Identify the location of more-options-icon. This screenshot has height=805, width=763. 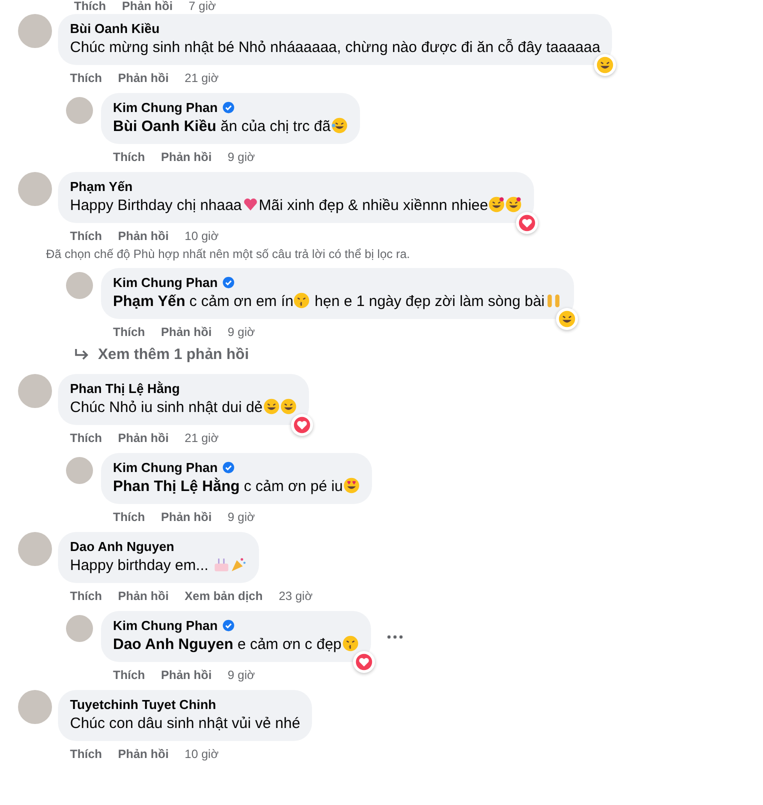
(394, 636).